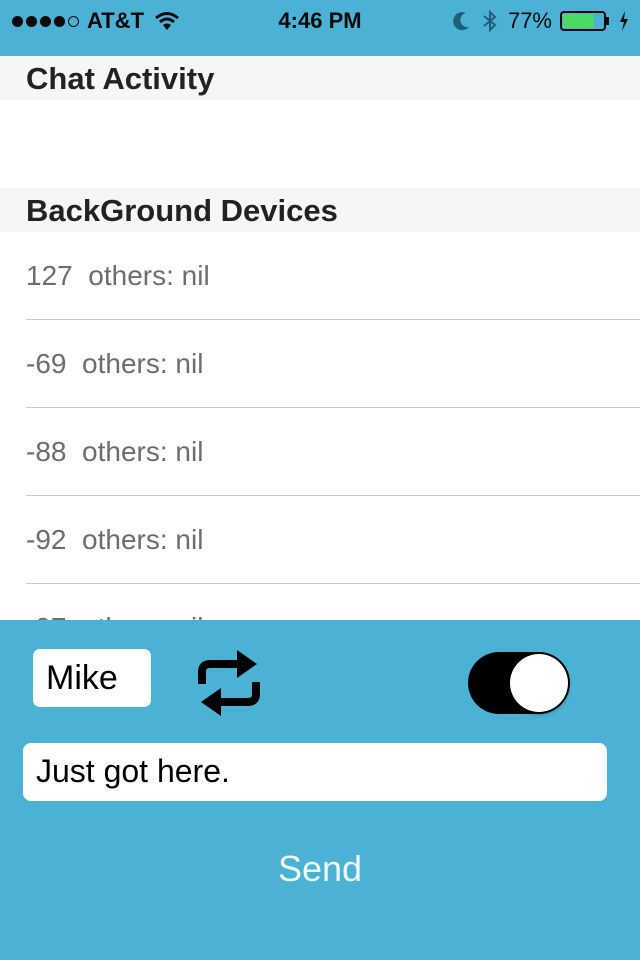 The height and width of the screenshot is (960, 640). Describe the element at coordinates (115, 363) in the screenshot. I see `device-label: -69 others: nil` at that location.